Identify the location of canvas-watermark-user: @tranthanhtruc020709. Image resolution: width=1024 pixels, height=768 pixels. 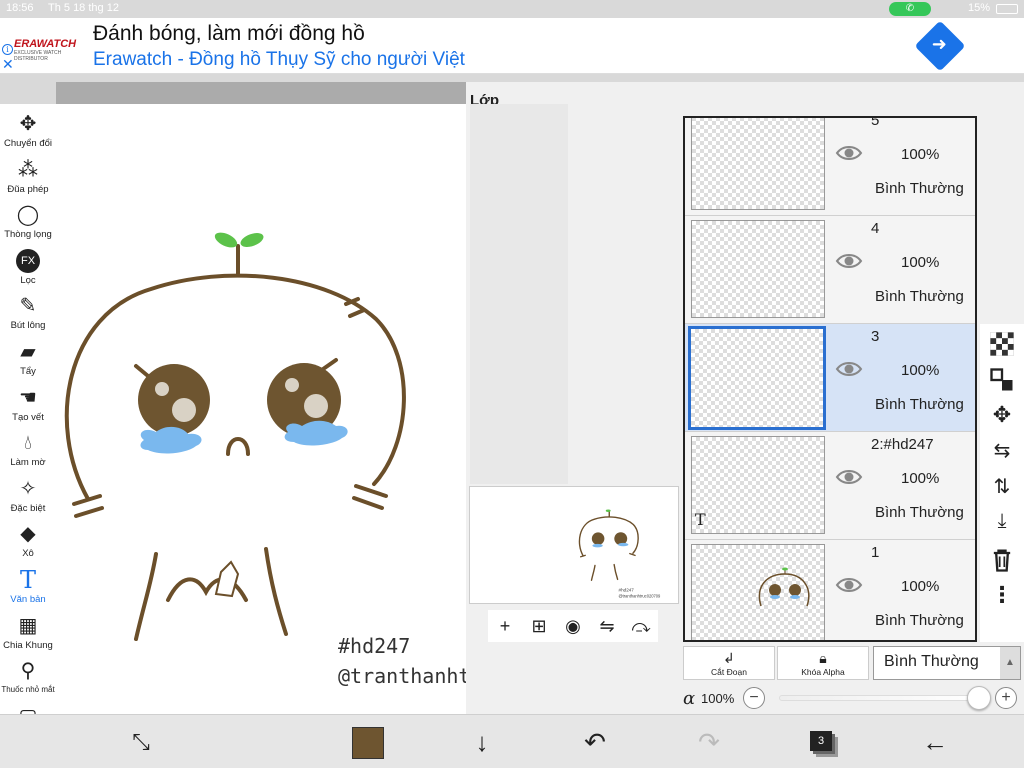
(402, 676).